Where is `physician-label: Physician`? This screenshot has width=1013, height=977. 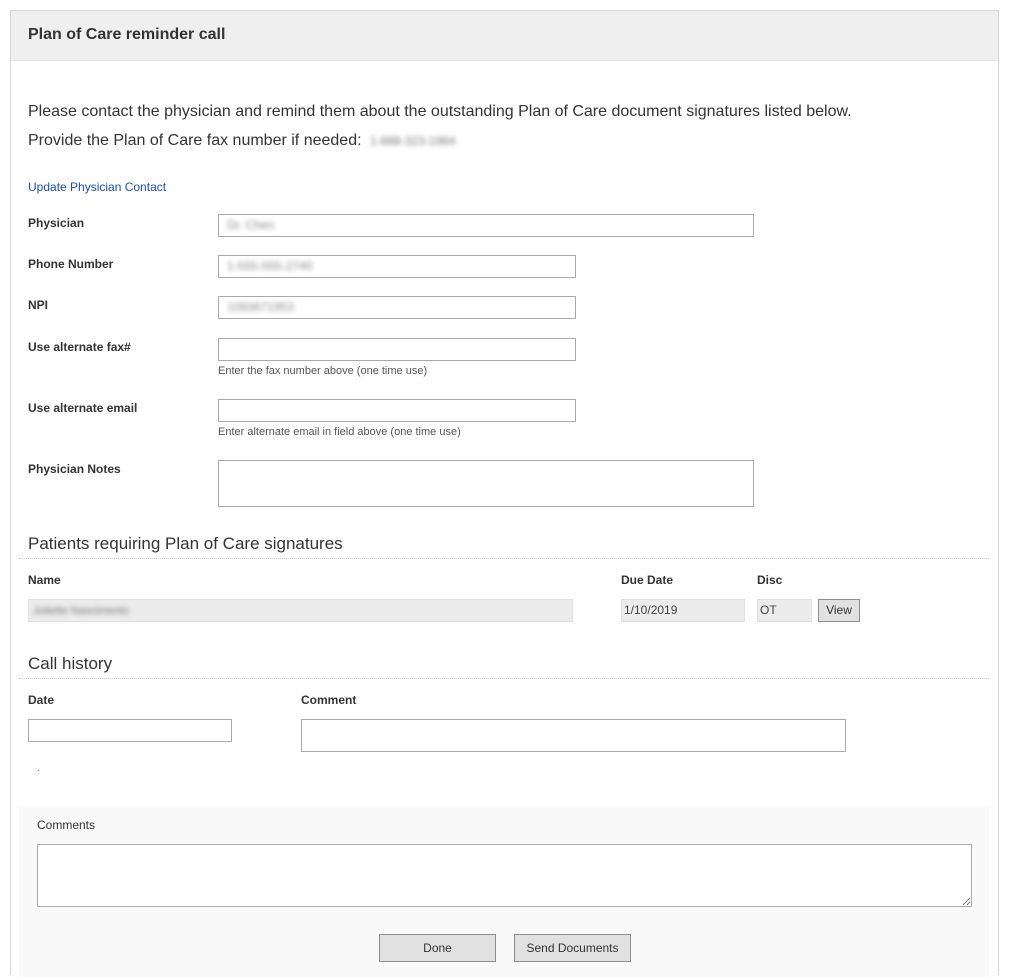
physician-label: Physician is located at coordinates (56, 223).